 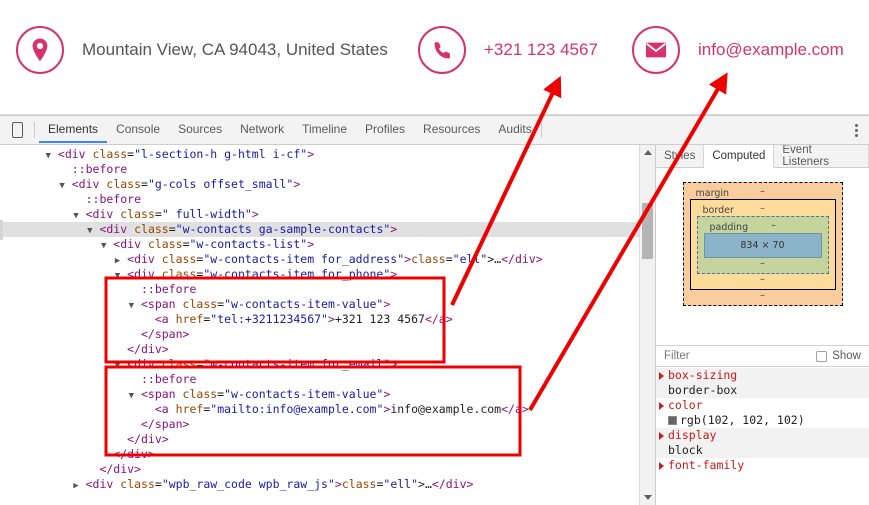 I want to click on devtools-tab-profiles: Profiles, so click(x=385, y=129).